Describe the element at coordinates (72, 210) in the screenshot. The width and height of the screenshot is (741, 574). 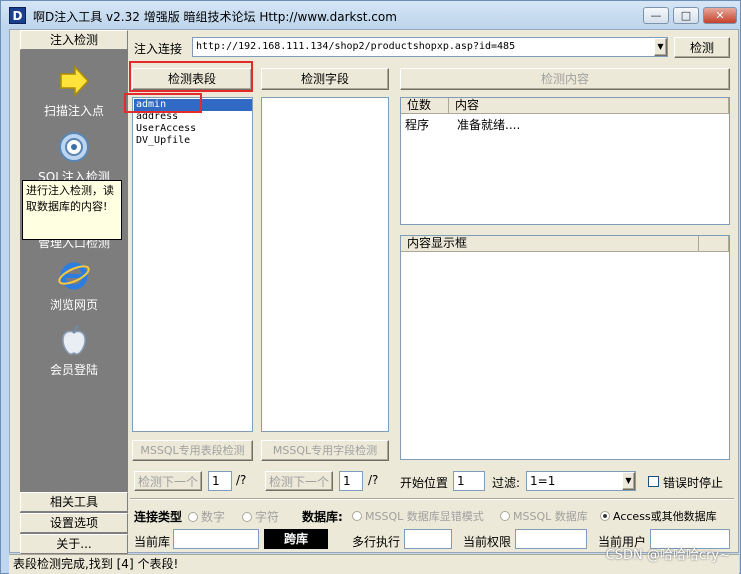
I see `tooltip: 进行注入检测，读取数据库的内容!` at that location.